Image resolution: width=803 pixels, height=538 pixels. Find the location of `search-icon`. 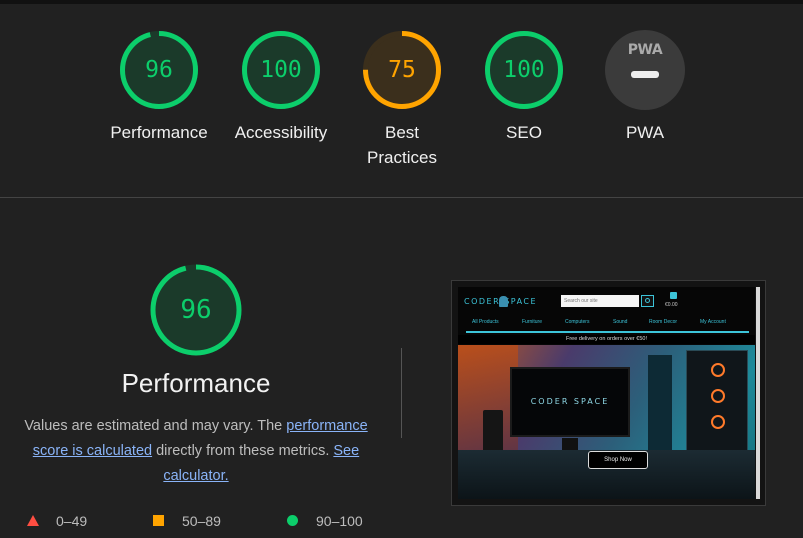

search-icon is located at coordinates (647, 300).